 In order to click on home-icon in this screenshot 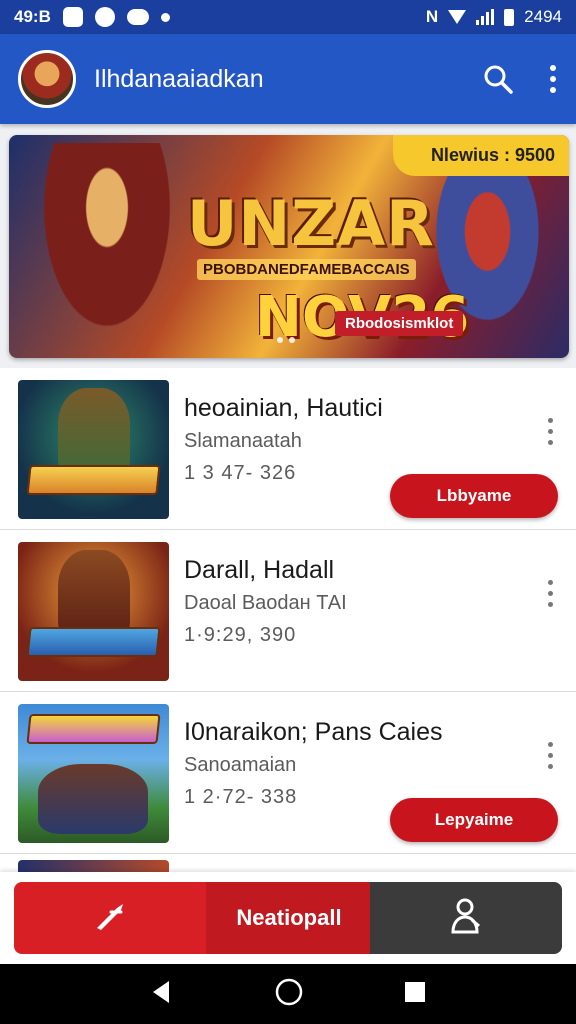, I will do `click(289, 994)`.